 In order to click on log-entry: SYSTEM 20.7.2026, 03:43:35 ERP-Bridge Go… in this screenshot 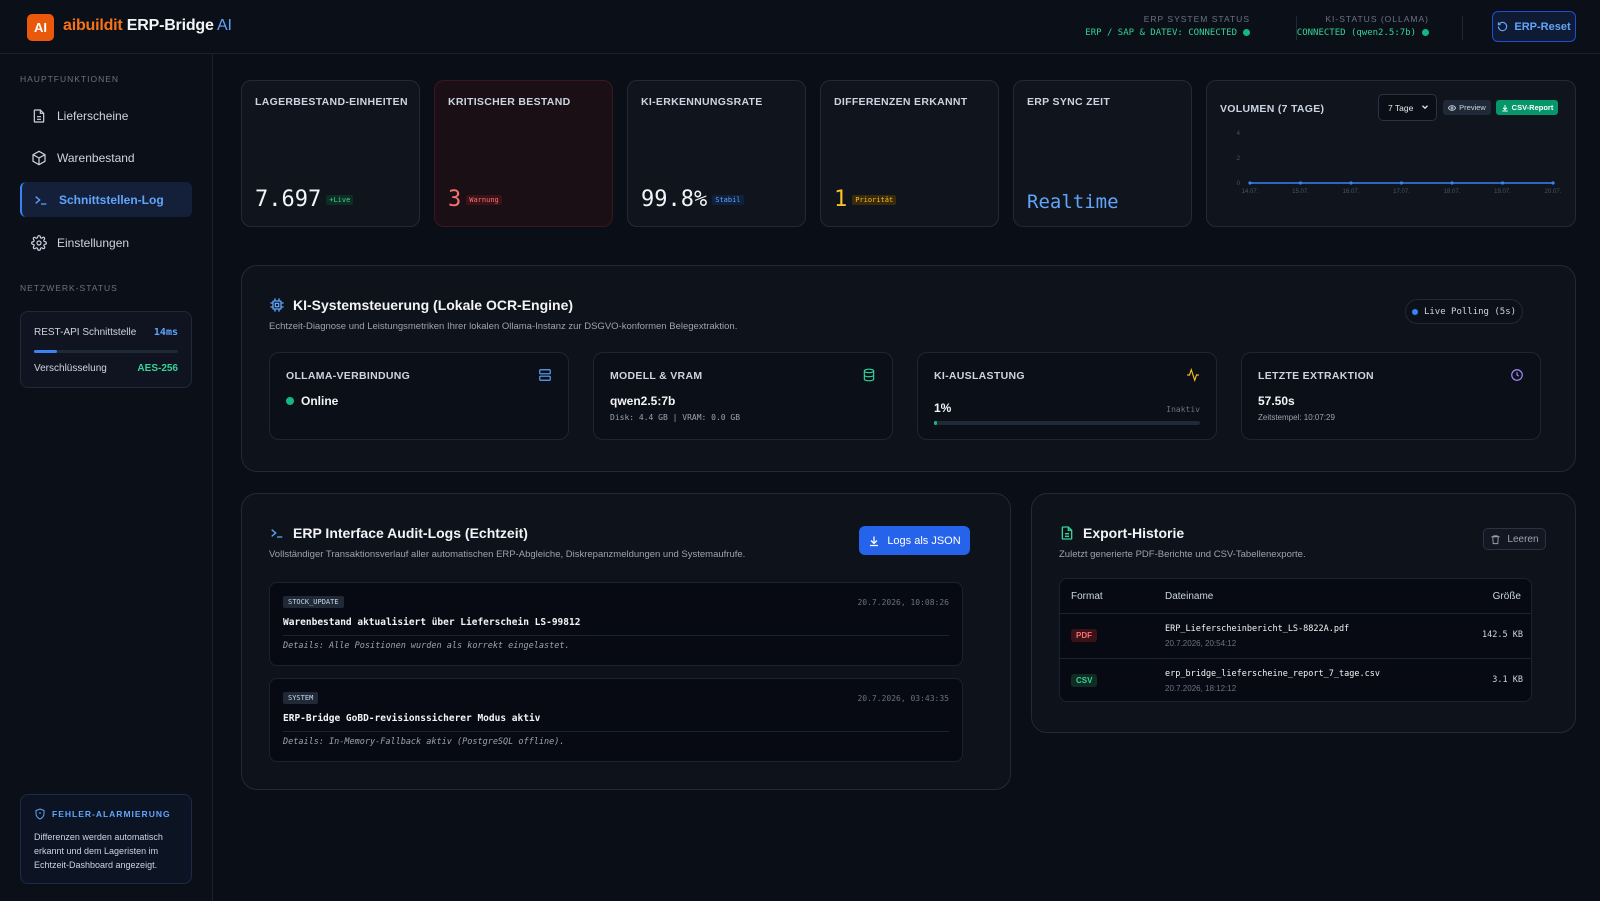, I will do `click(616, 720)`.